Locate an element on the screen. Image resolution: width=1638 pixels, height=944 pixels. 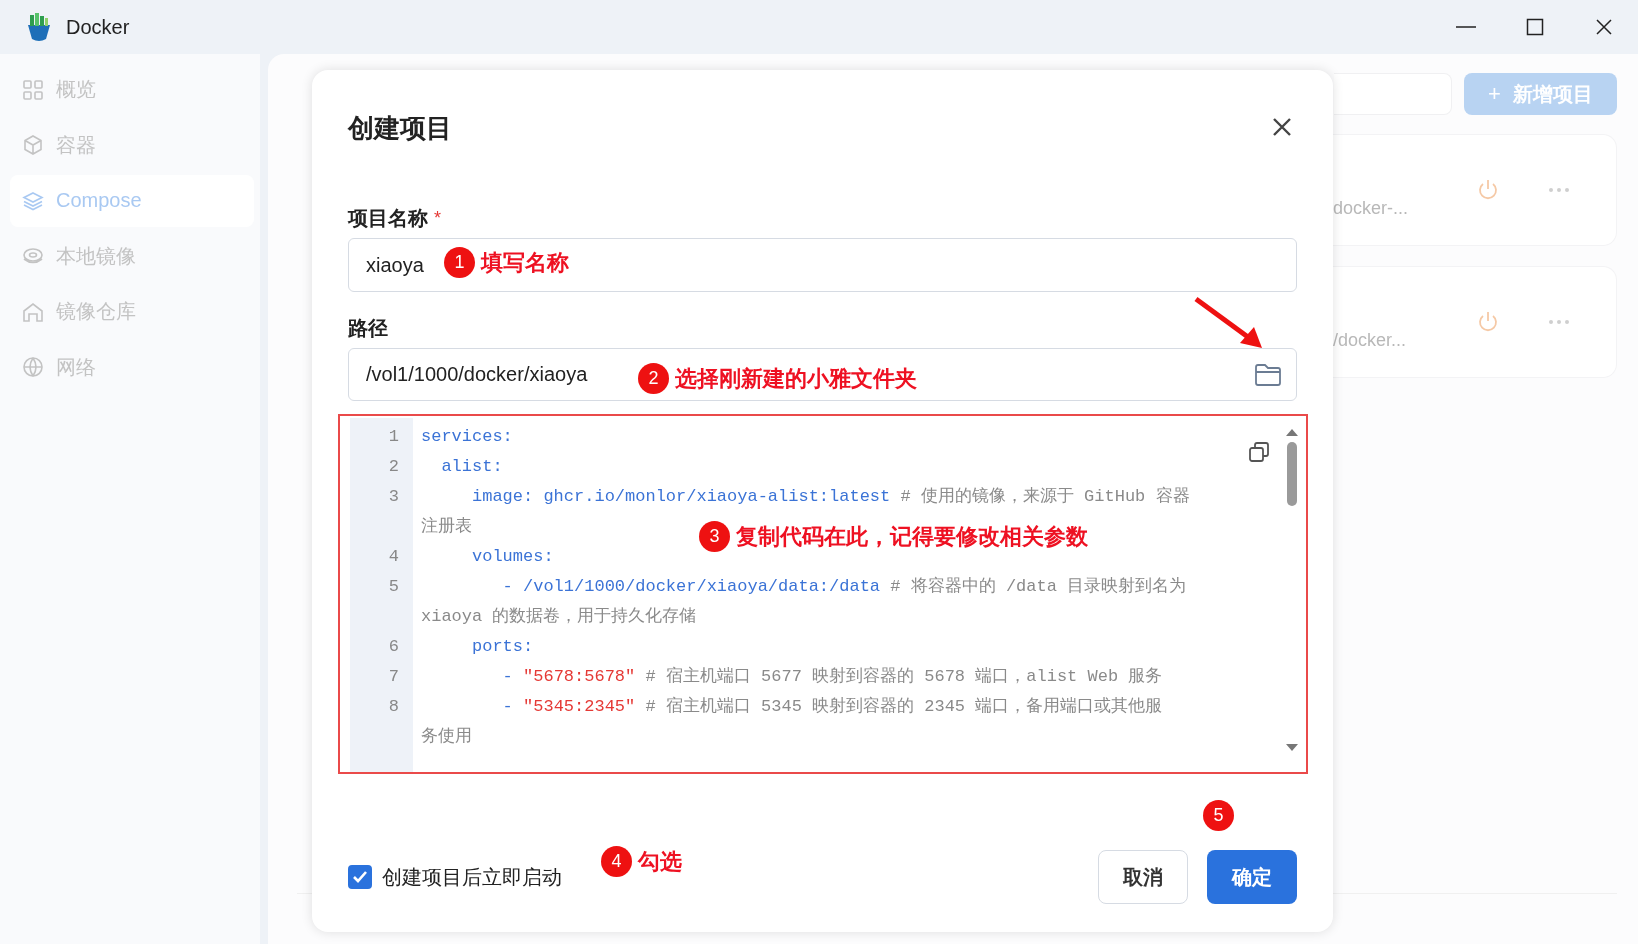
step-number-badge: 3 is located at coordinates (714, 536).